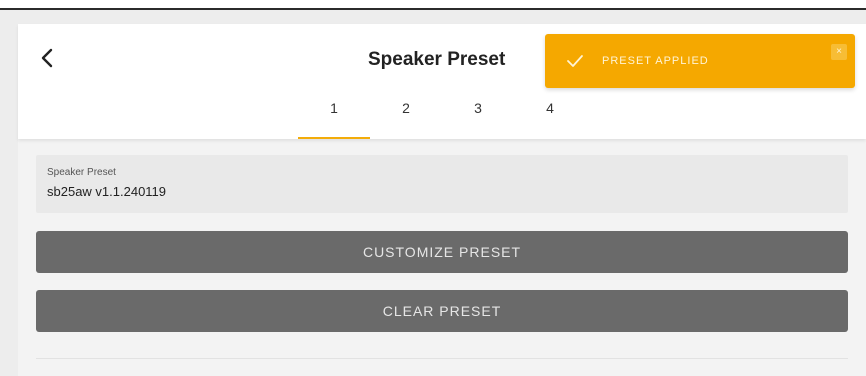  I want to click on customize-preset-button: CUSTOMIZE PRESET, so click(442, 252).